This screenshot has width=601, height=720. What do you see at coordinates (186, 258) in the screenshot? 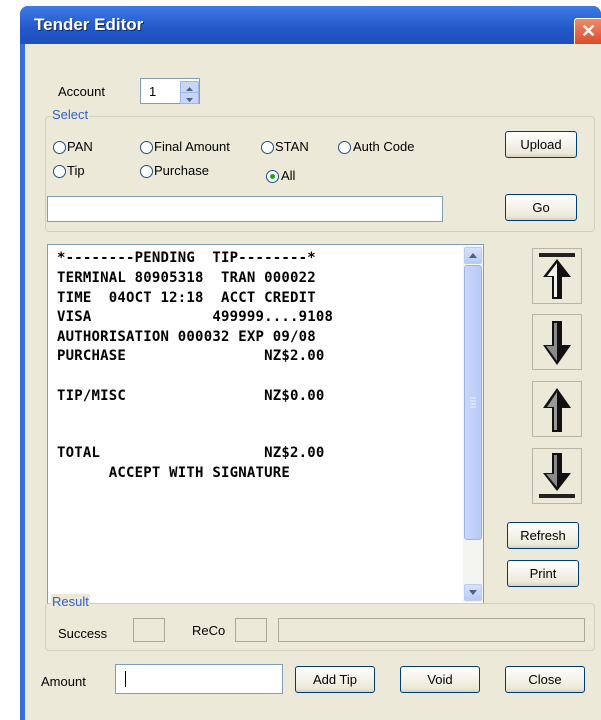
I see `receipt-line: *--------PENDING TIP--------*` at bounding box center [186, 258].